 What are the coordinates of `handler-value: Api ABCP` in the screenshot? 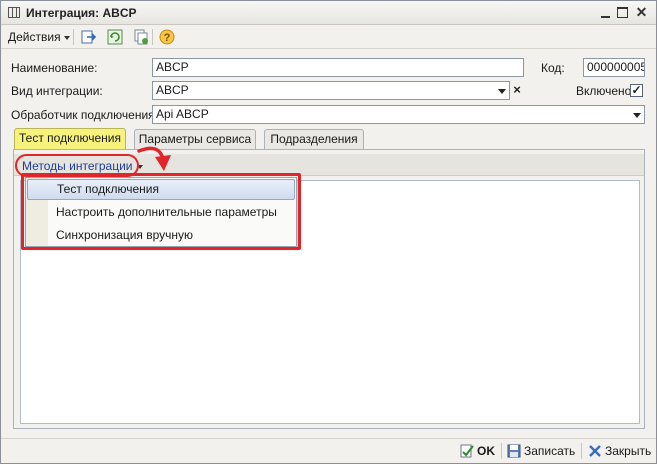 It's located at (182, 114).